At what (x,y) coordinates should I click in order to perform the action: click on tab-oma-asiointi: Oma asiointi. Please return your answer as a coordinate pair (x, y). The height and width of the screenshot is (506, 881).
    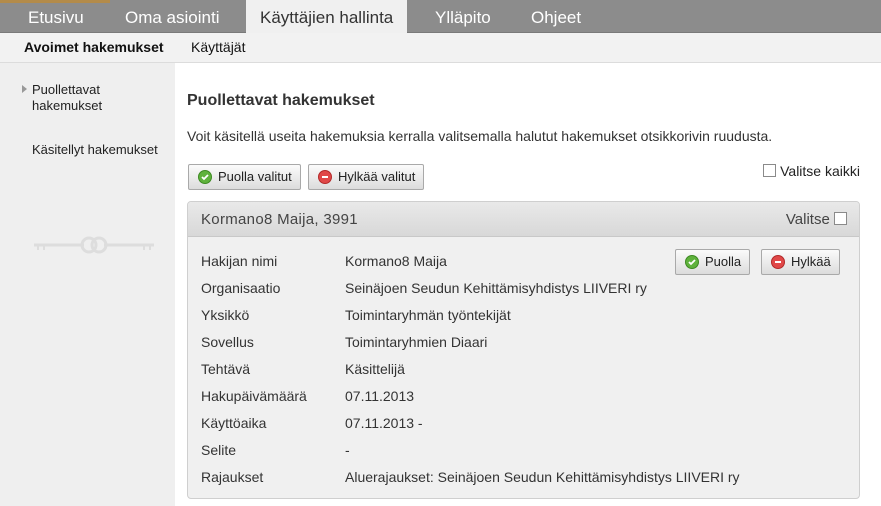
    Looking at the image, I should click on (172, 16).